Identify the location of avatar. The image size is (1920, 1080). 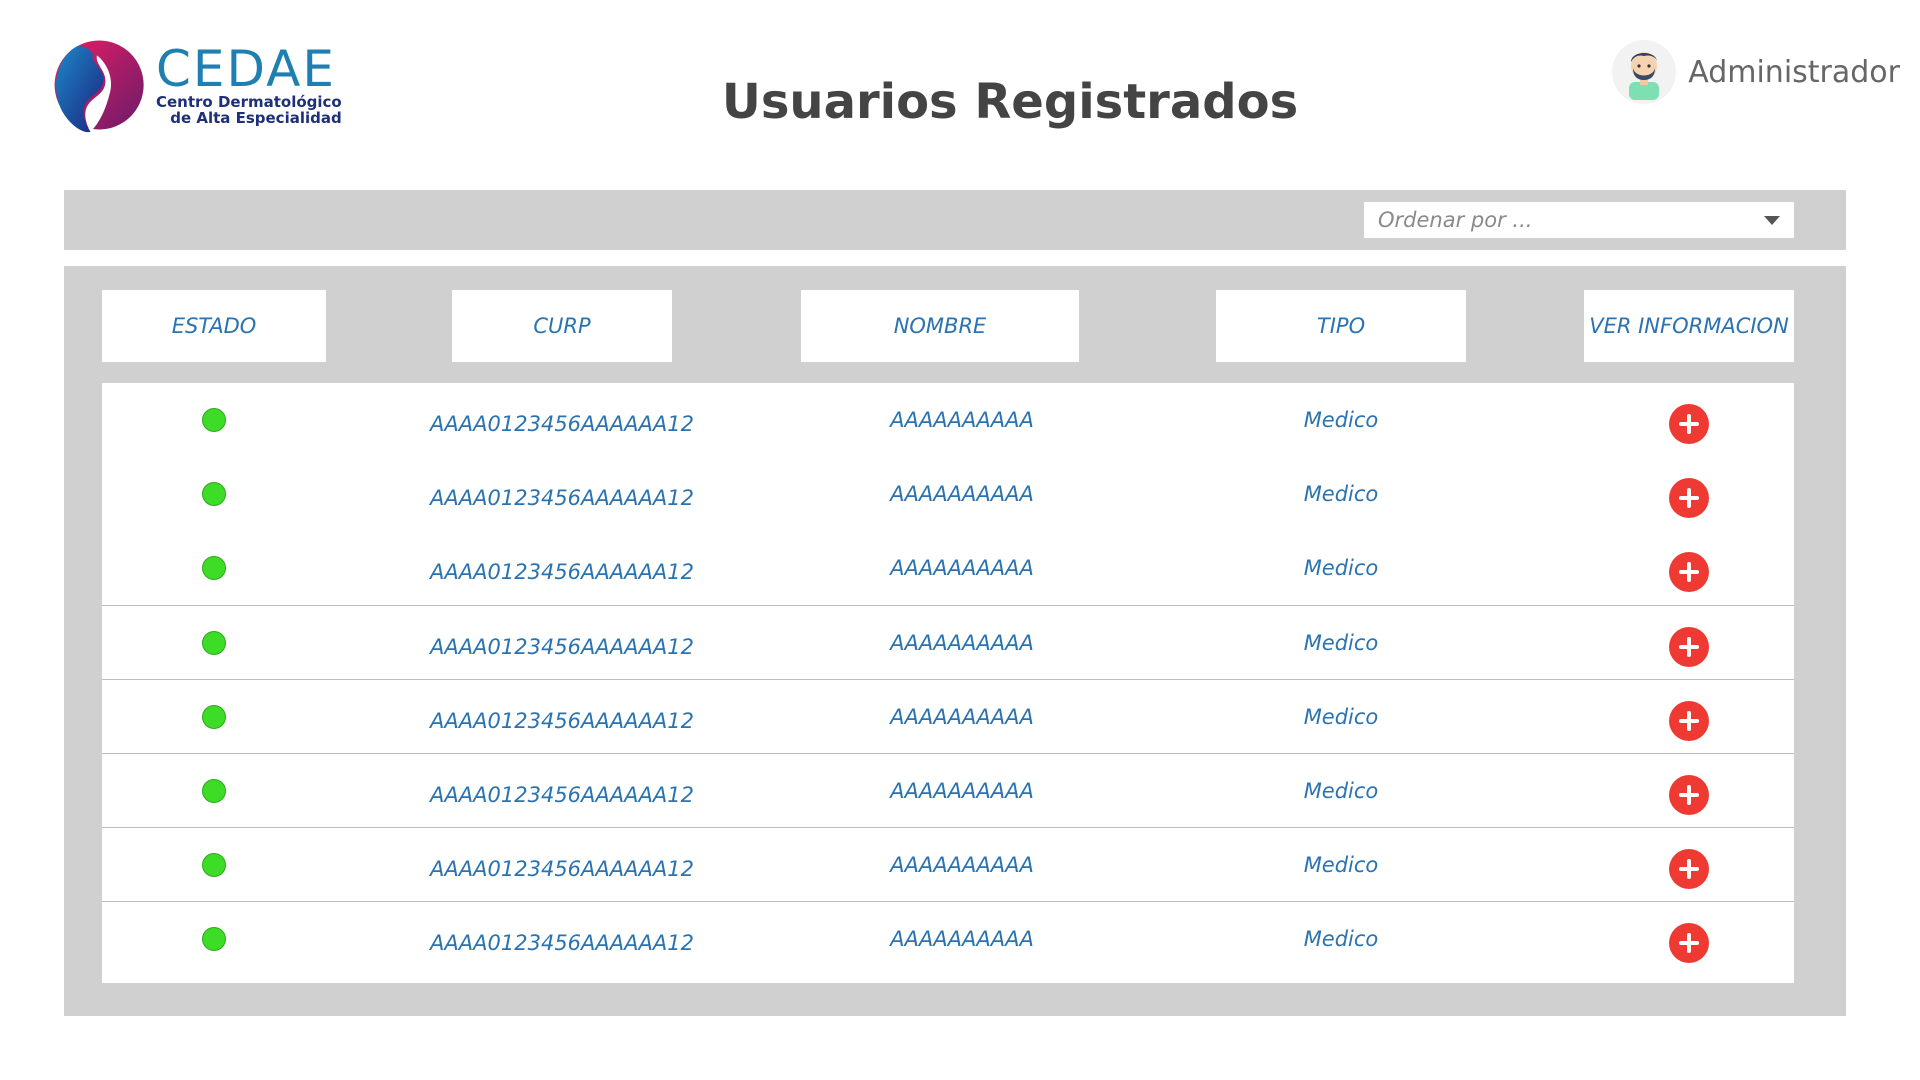
(1644, 72).